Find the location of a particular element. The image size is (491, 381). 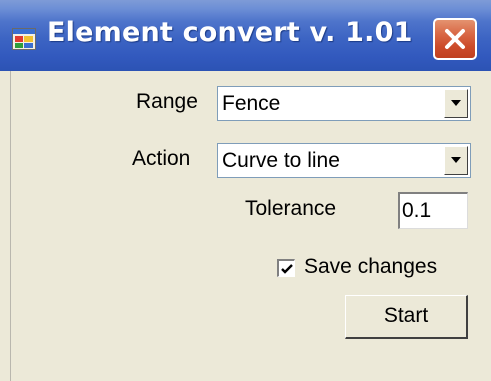

action-label: Action is located at coordinates (161, 158).